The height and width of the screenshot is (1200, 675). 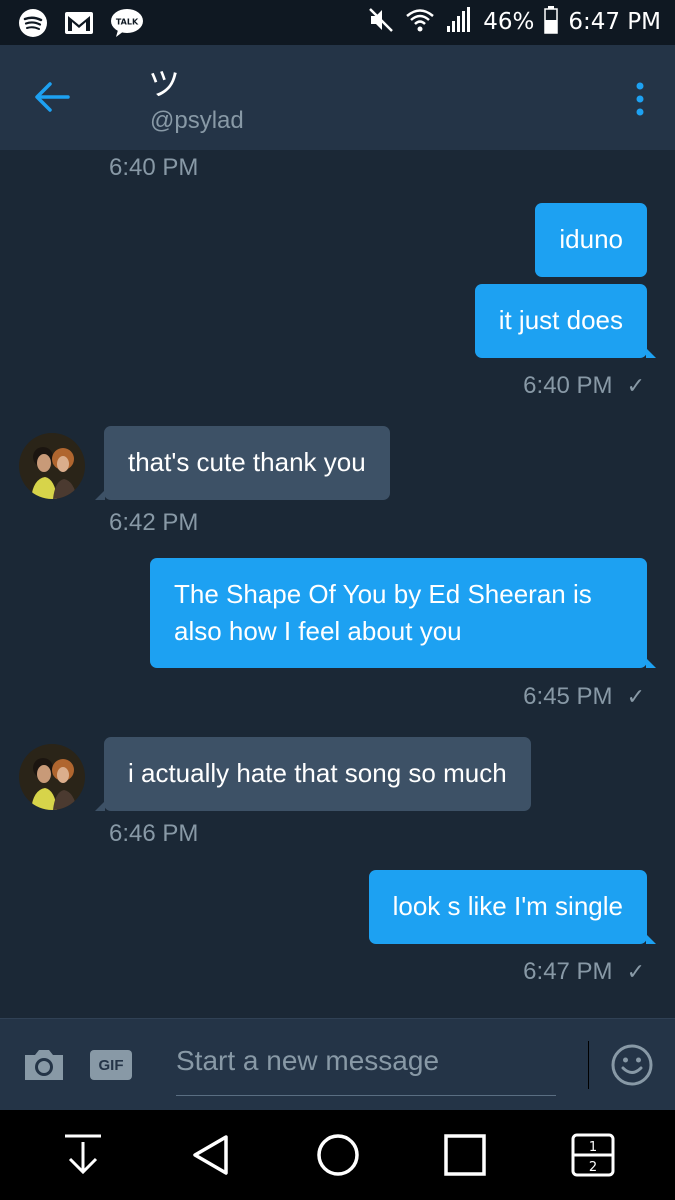 I want to click on incoming-message: that's cute thank you, so click(x=242, y=463).